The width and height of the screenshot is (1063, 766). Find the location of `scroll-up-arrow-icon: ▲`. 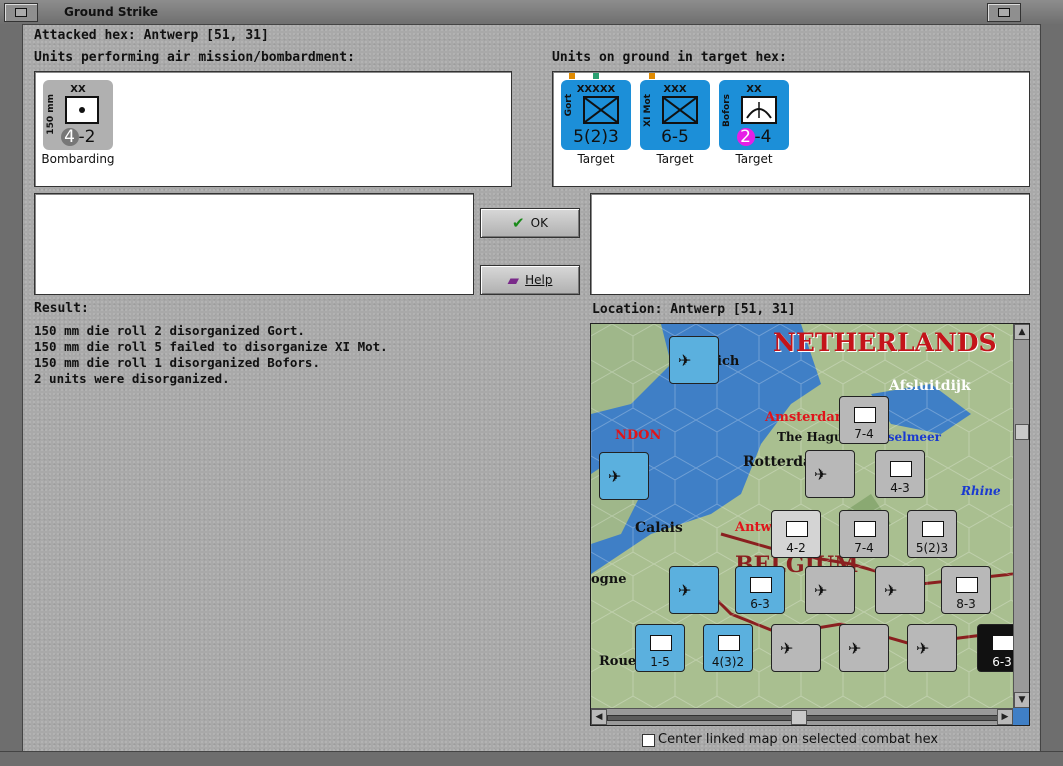

scroll-up-arrow-icon: ▲ is located at coordinates (1021, 332).